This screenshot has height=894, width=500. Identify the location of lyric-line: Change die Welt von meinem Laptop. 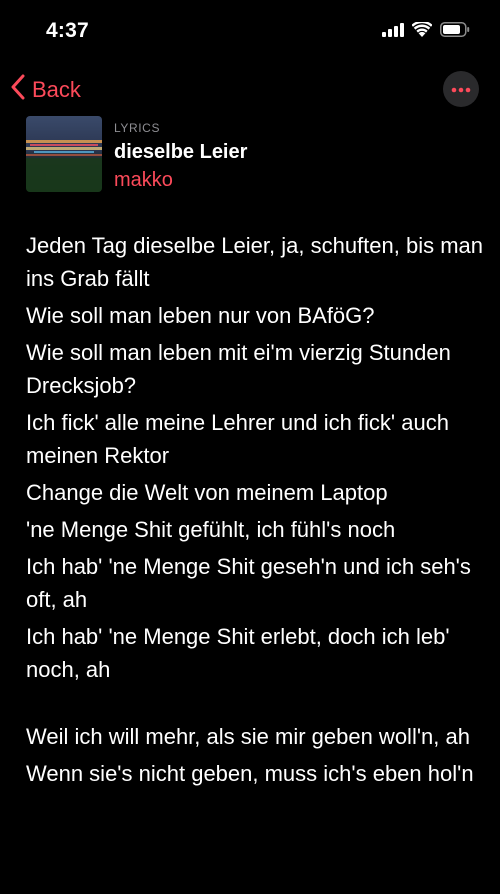
(207, 492).